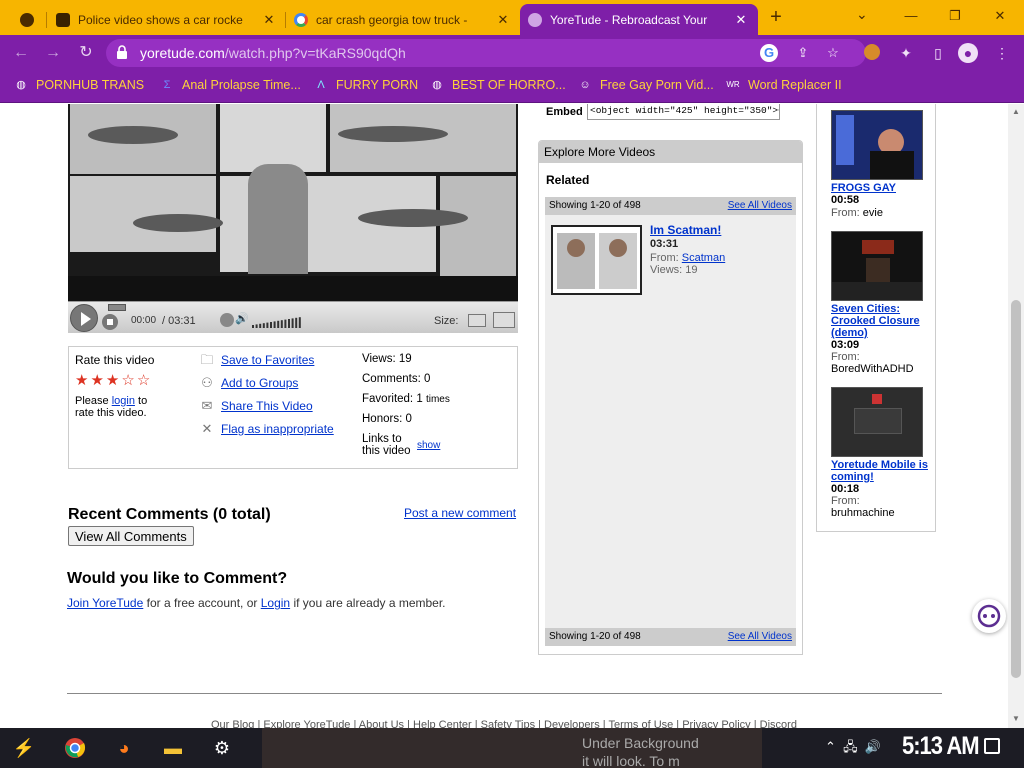 The image size is (1024, 768). Describe the element at coordinates (1016, 719) in the screenshot. I see `scroll-down-arrow-icon: ▼` at that location.